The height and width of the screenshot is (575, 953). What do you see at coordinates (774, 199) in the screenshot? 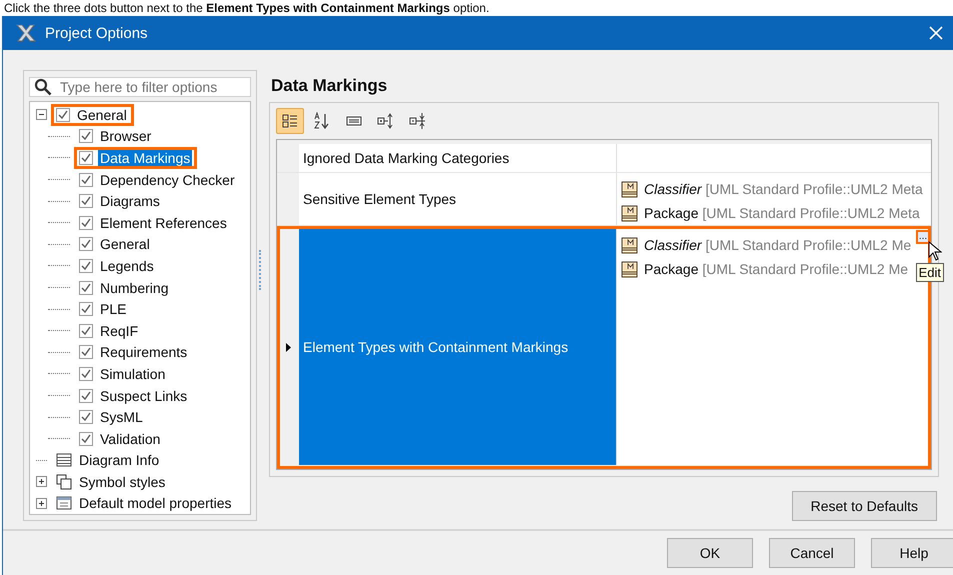
I see `property-value: Classifier [UML Standard Profile::UML2 Meta Package [UML Standard Profile::UML2 Meta` at bounding box center [774, 199].